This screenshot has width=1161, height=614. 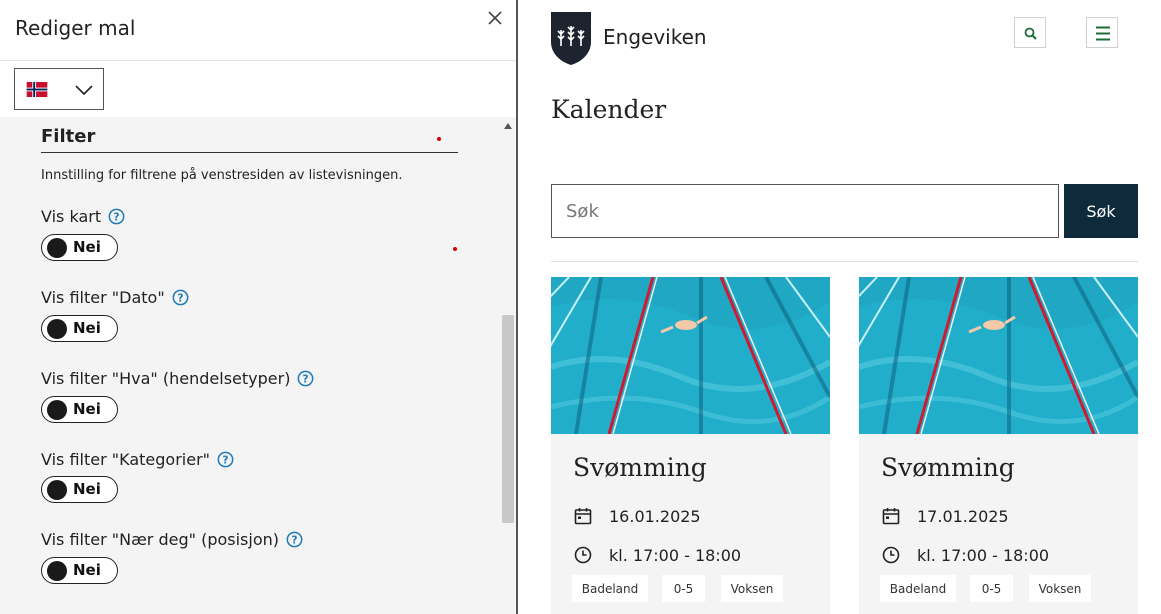 I want to click on toggle-vis-kart: Nei, so click(x=79, y=247).